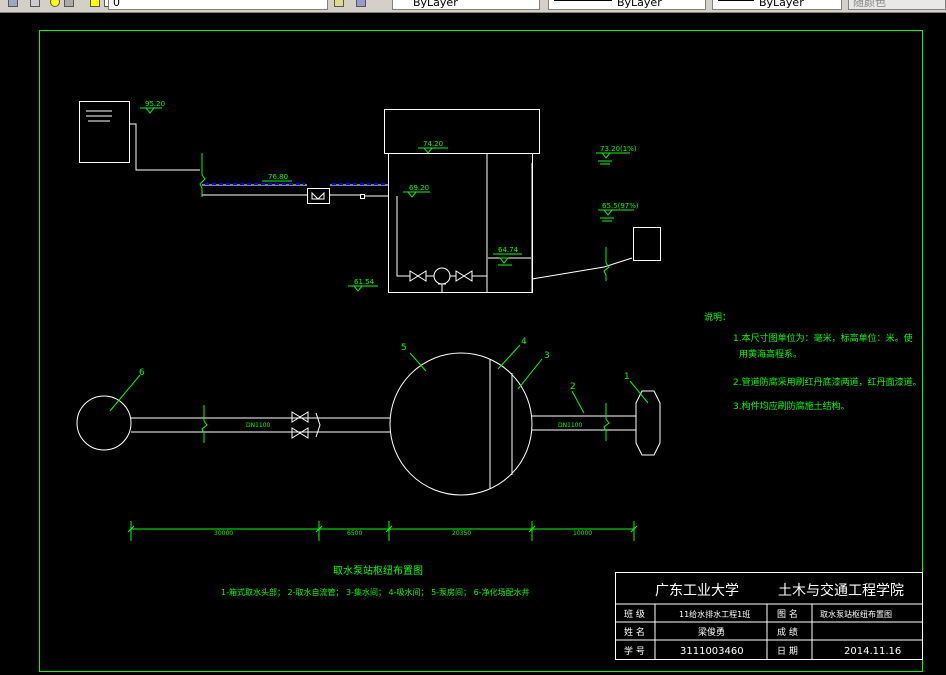 The height and width of the screenshot is (675, 946). I want to click on elev-label-4: 69.20, so click(419, 188).